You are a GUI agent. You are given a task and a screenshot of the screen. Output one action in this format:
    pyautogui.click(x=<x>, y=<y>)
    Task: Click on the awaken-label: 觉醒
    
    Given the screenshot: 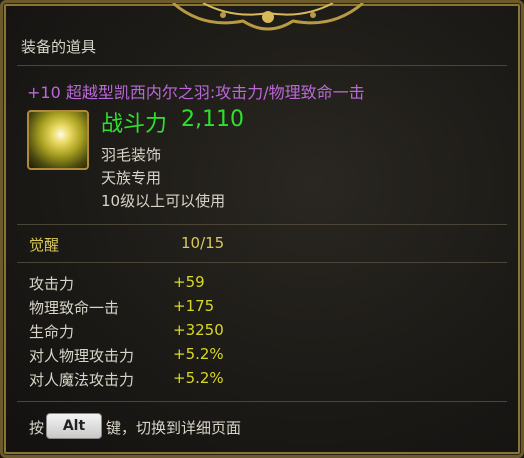 What is the action you would take?
    pyautogui.click(x=44, y=245)
    